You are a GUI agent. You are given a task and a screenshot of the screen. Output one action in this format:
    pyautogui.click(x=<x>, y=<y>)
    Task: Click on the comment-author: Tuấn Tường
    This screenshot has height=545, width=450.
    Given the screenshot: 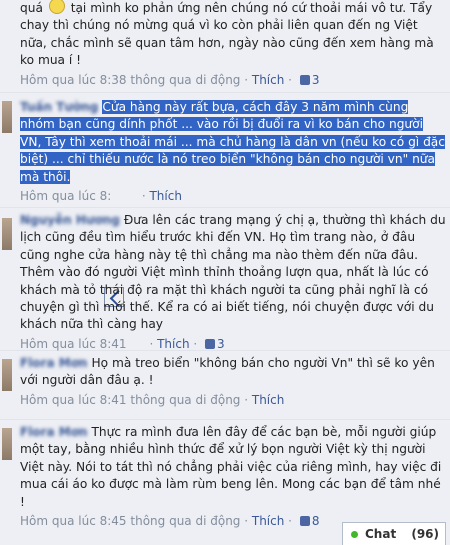 What is the action you would take?
    pyautogui.click(x=59, y=107)
    